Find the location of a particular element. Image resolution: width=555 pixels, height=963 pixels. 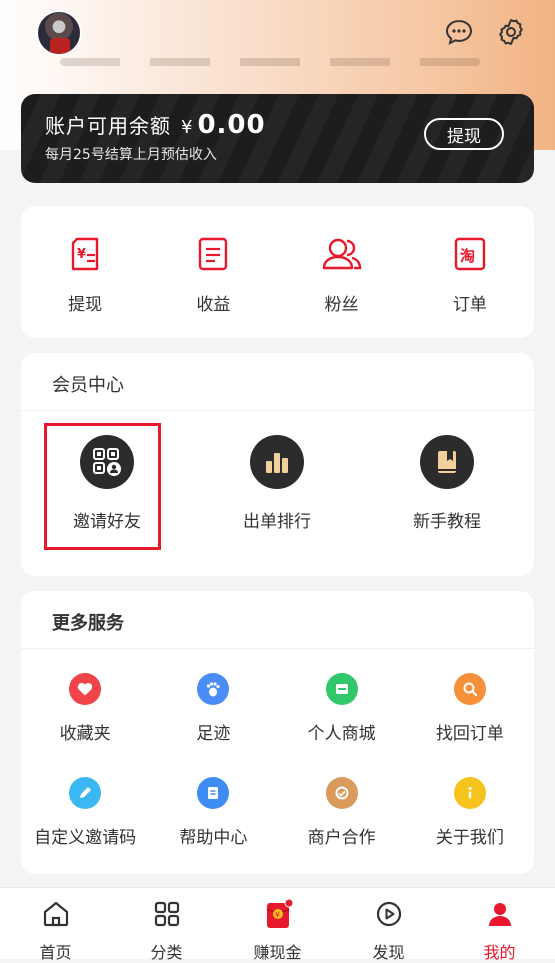

service-favorites: 收藏夹 is located at coordinates (85, 708).